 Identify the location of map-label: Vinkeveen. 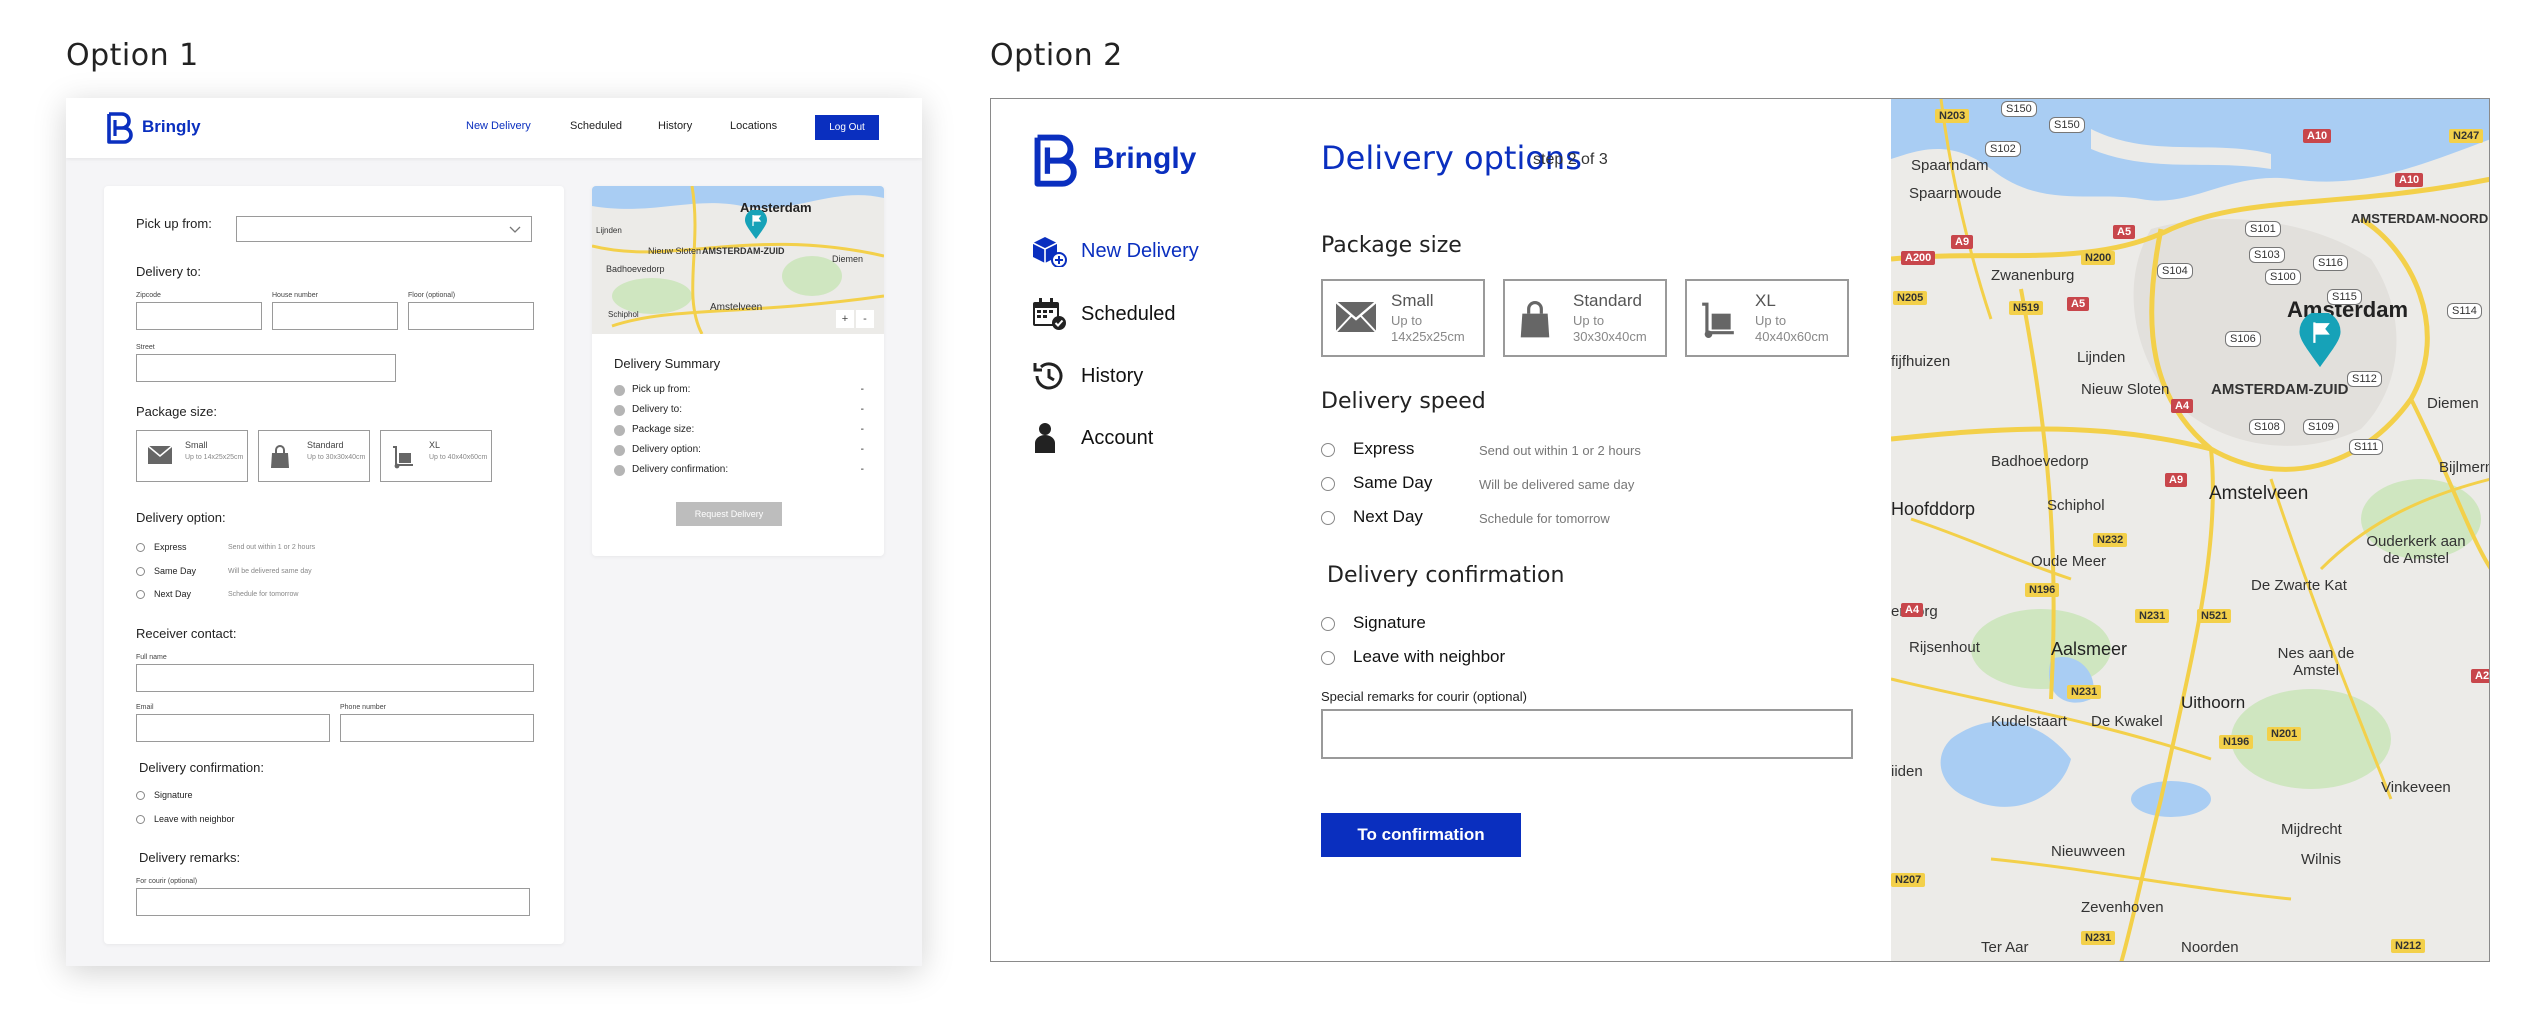
(2416, 787).